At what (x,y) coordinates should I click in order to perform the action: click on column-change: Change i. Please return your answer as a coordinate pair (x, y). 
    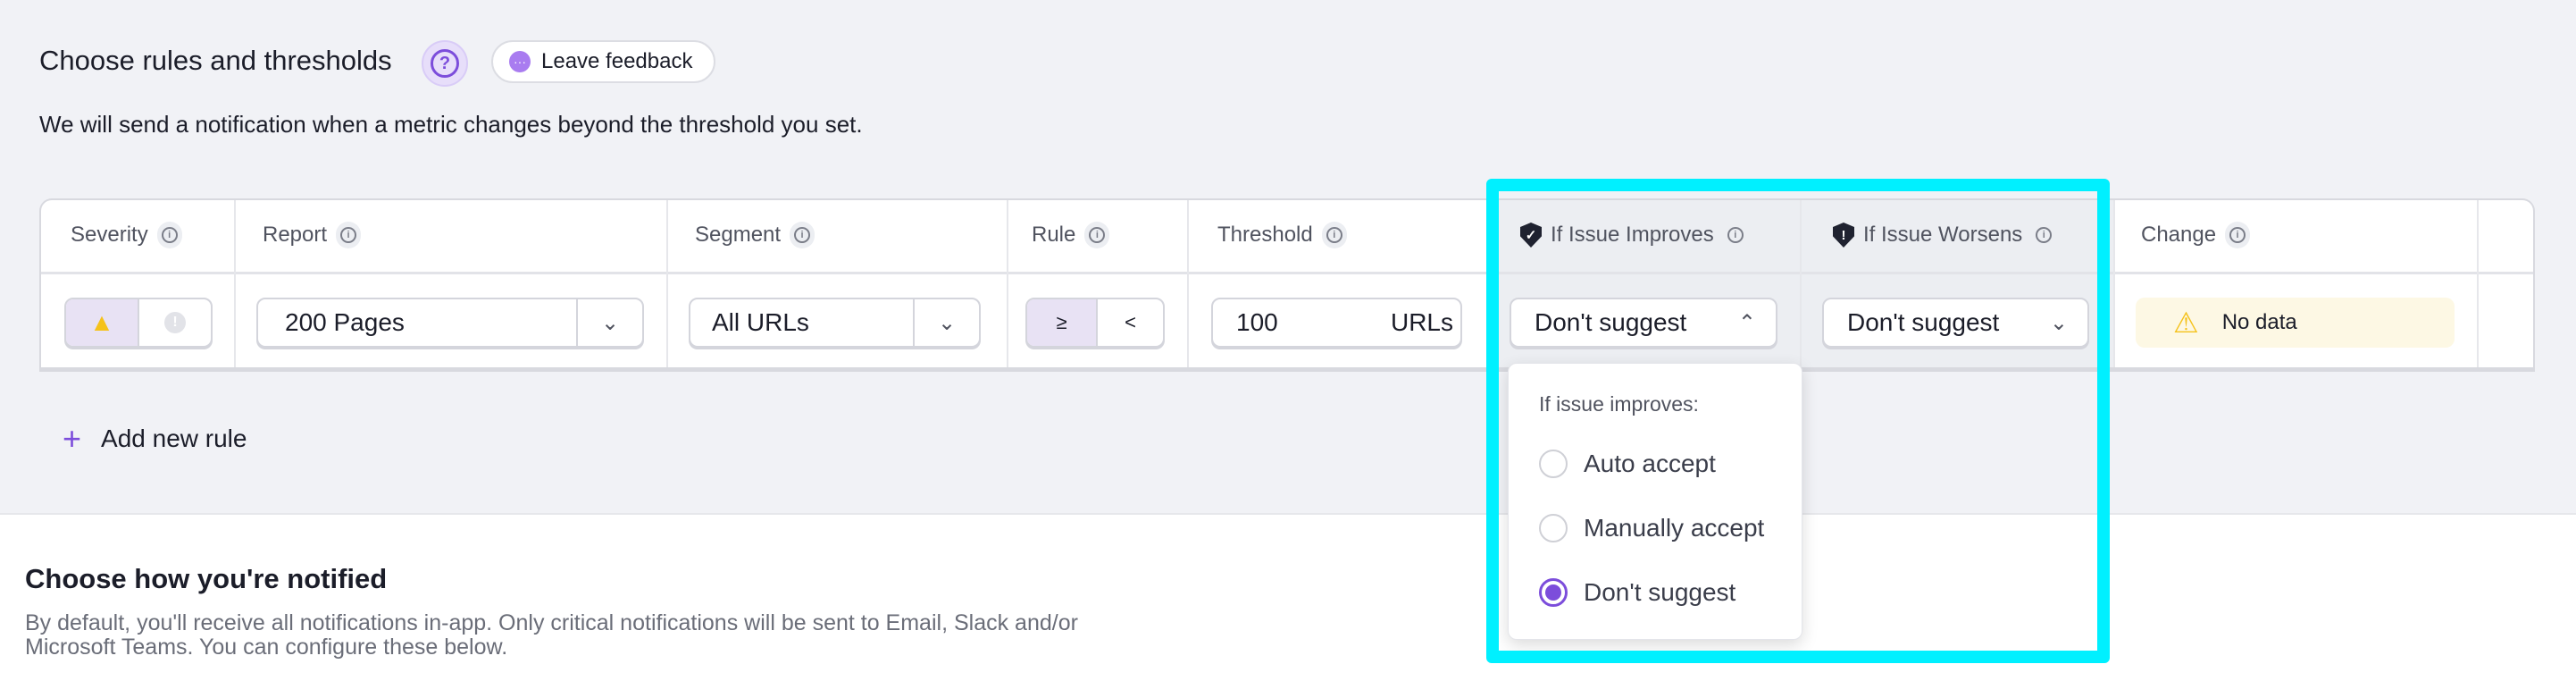
    Looking at the image, I should click on (2196, 235).